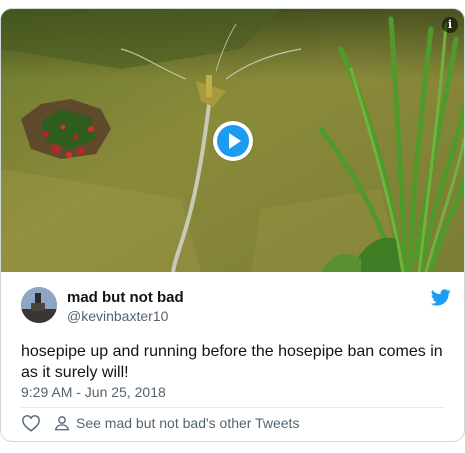 This screenshot has width=465, height=453. Describe the element at coordinates (187, 423) in the screenshot. I see `other-tweets-link: See mad but not bad's other Tweets` at that location.